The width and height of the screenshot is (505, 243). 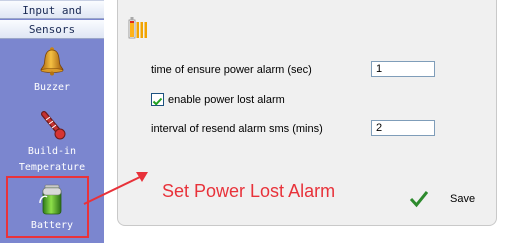 What do you see at coordinates (47, 207) in the screenshot?
I see `battery-highlight-box` at bounding box center [47, 207].